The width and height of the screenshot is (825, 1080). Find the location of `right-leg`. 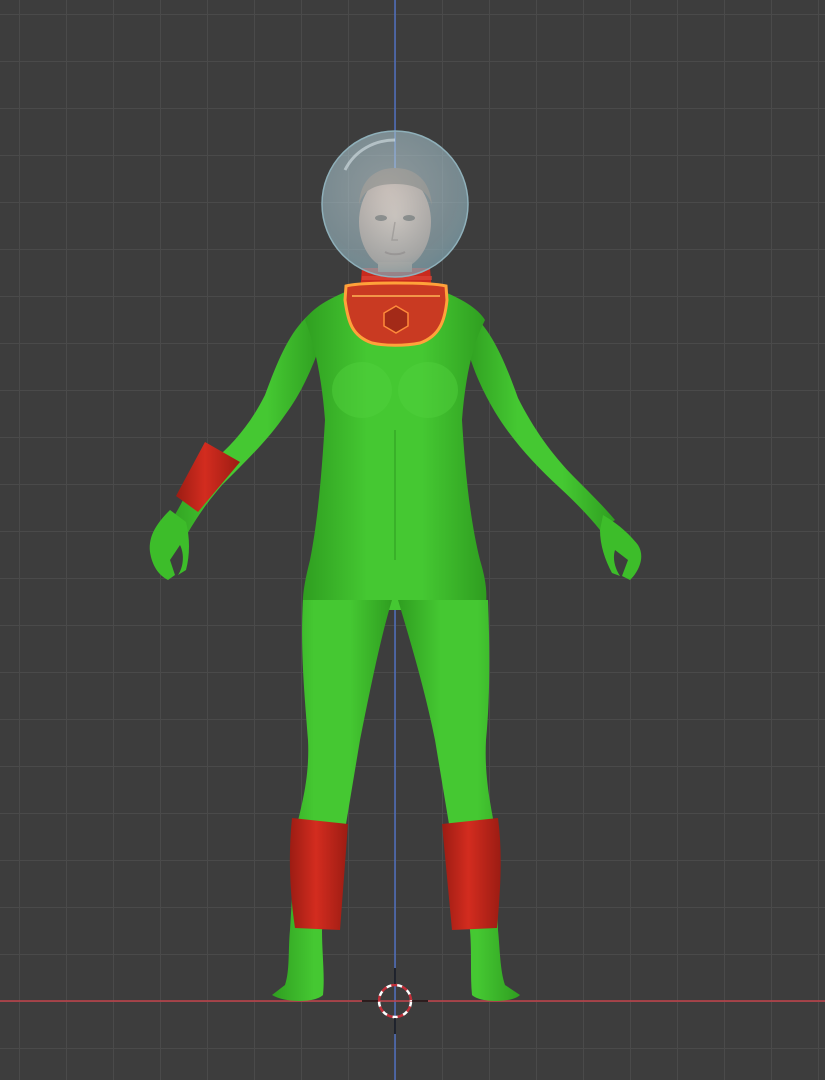

right-leg is located at coordinates (459, 800).